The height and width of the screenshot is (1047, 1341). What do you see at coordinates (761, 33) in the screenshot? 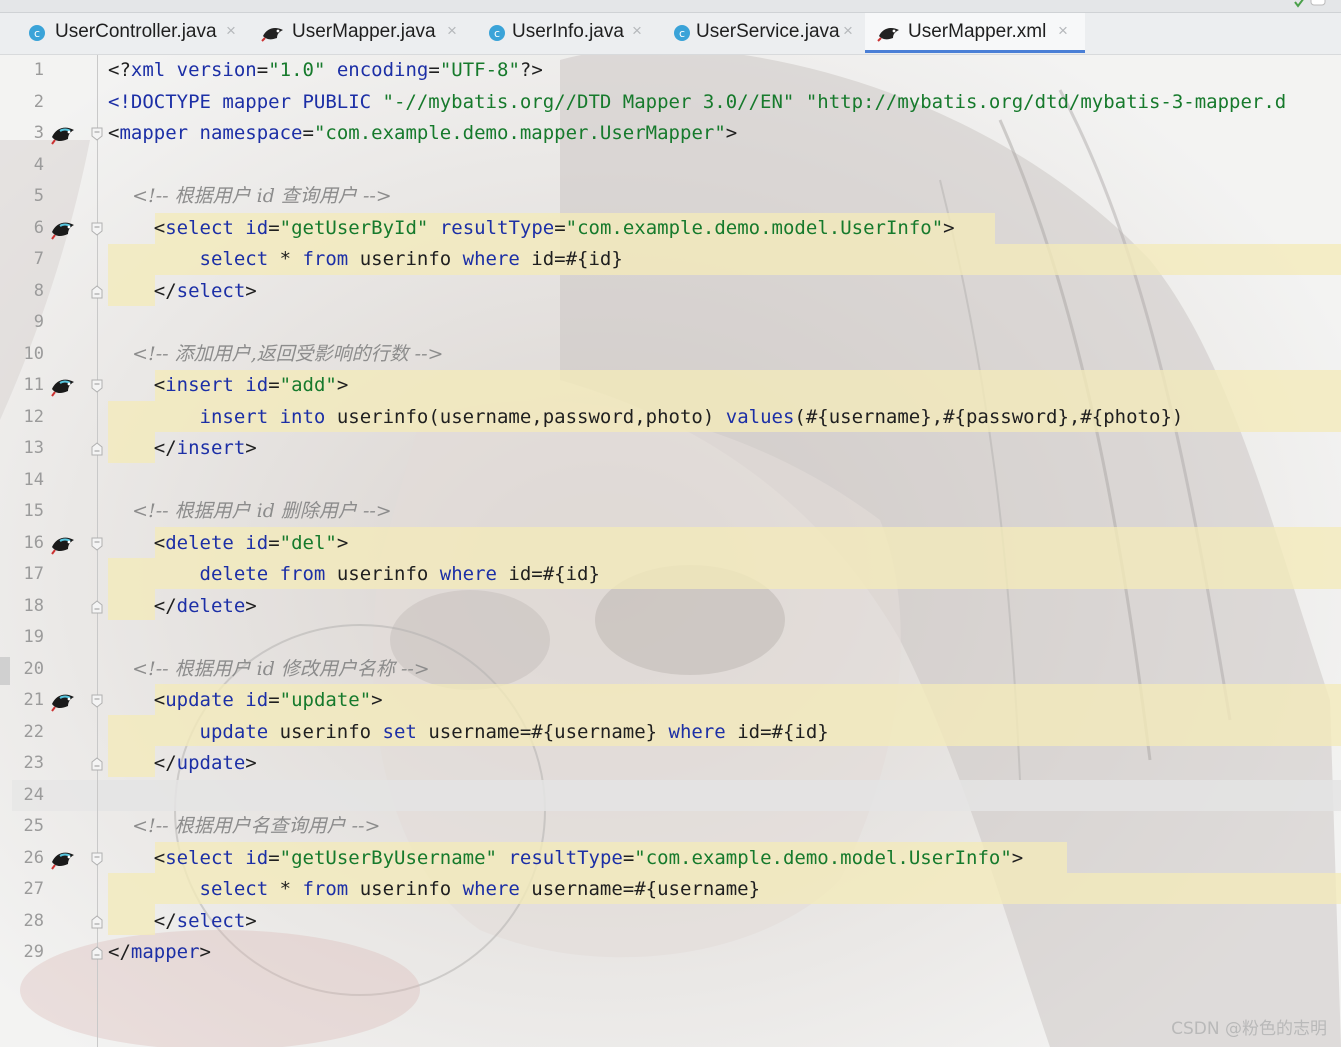
I see `tab-user-service: c UserService.java ×` at bounding box center [761, 33].